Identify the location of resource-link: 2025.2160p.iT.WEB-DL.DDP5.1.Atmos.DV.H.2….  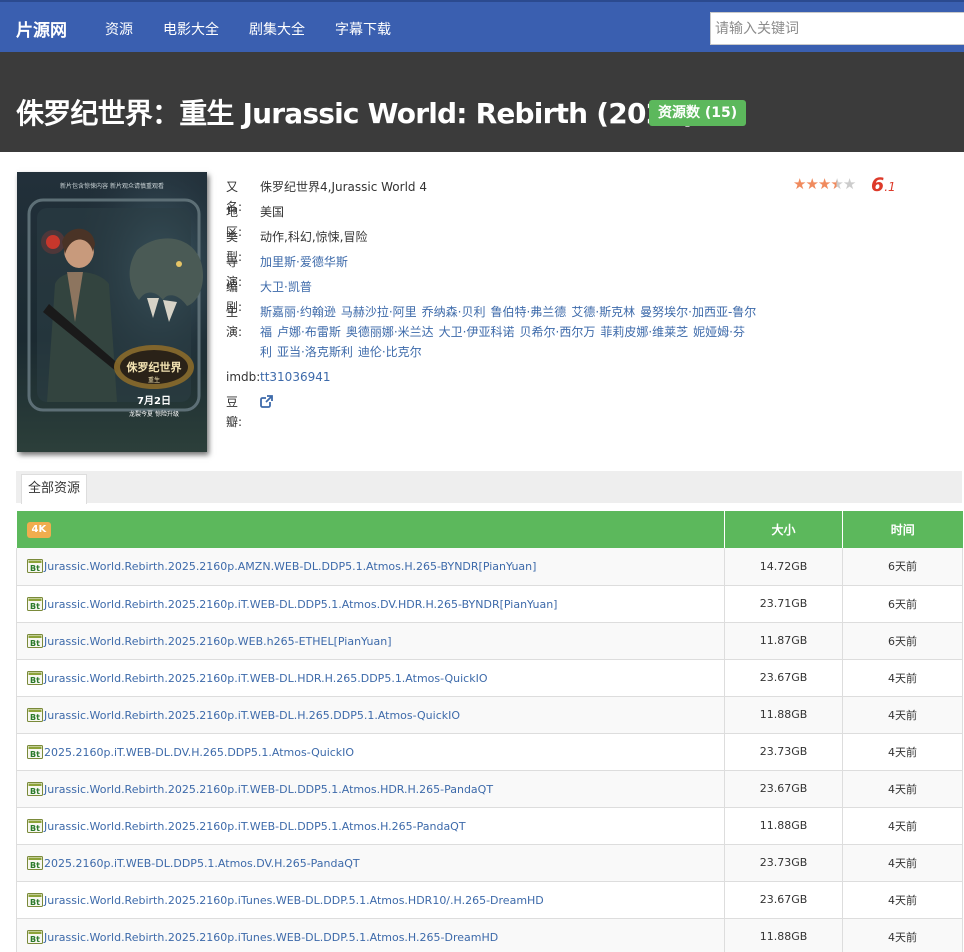
(202, 863).